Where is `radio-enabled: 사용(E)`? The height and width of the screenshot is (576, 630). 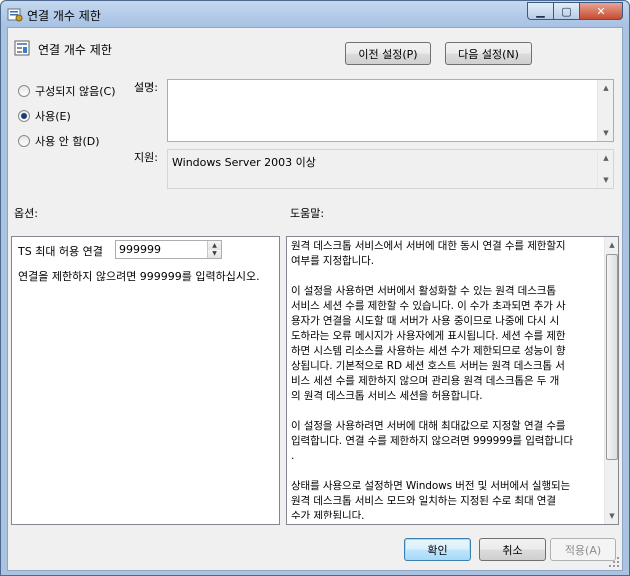
radio-enabled: 사용(E) is located at coordinates (44, 116).